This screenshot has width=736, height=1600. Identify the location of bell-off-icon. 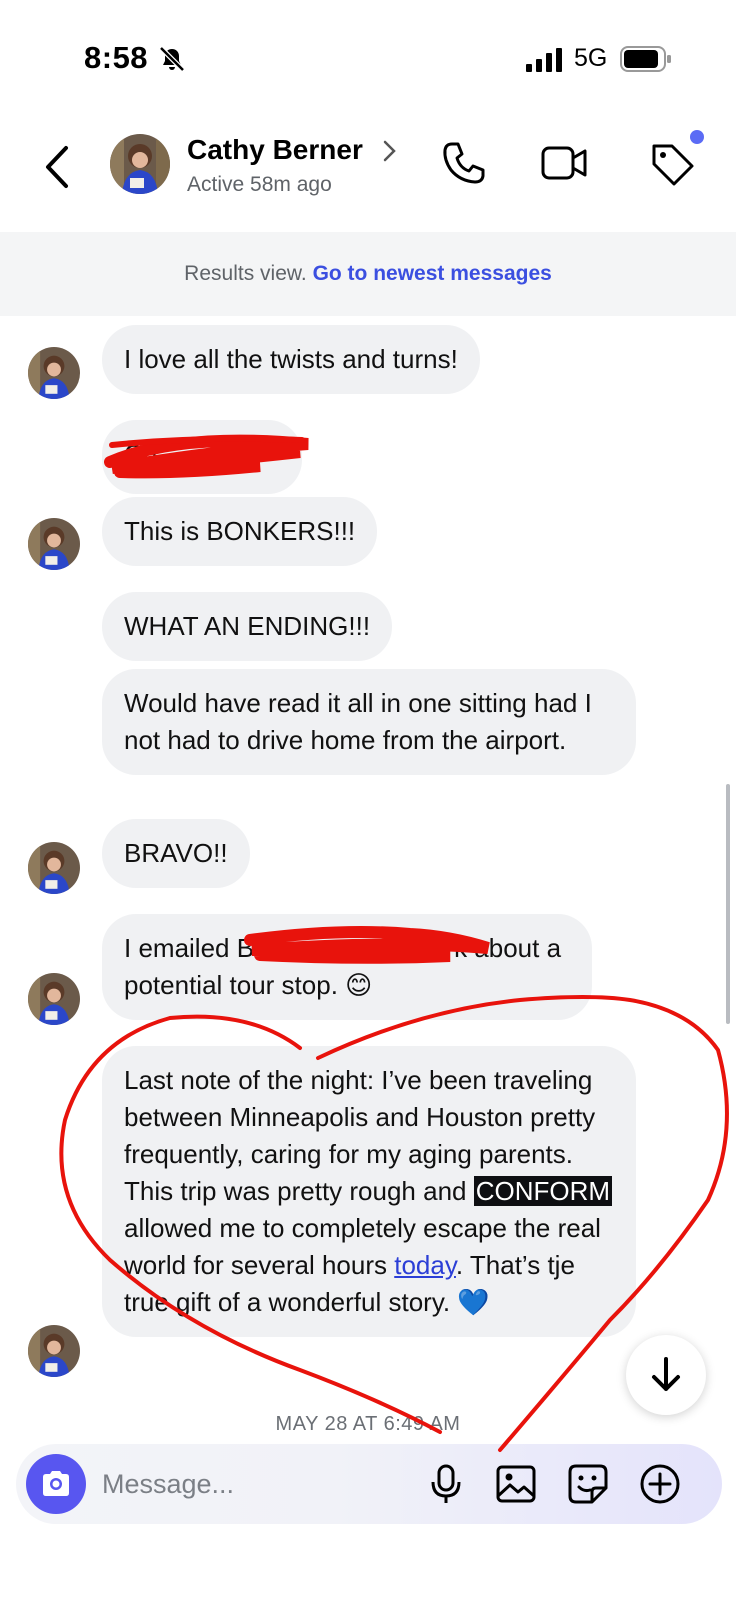
(172, 59).